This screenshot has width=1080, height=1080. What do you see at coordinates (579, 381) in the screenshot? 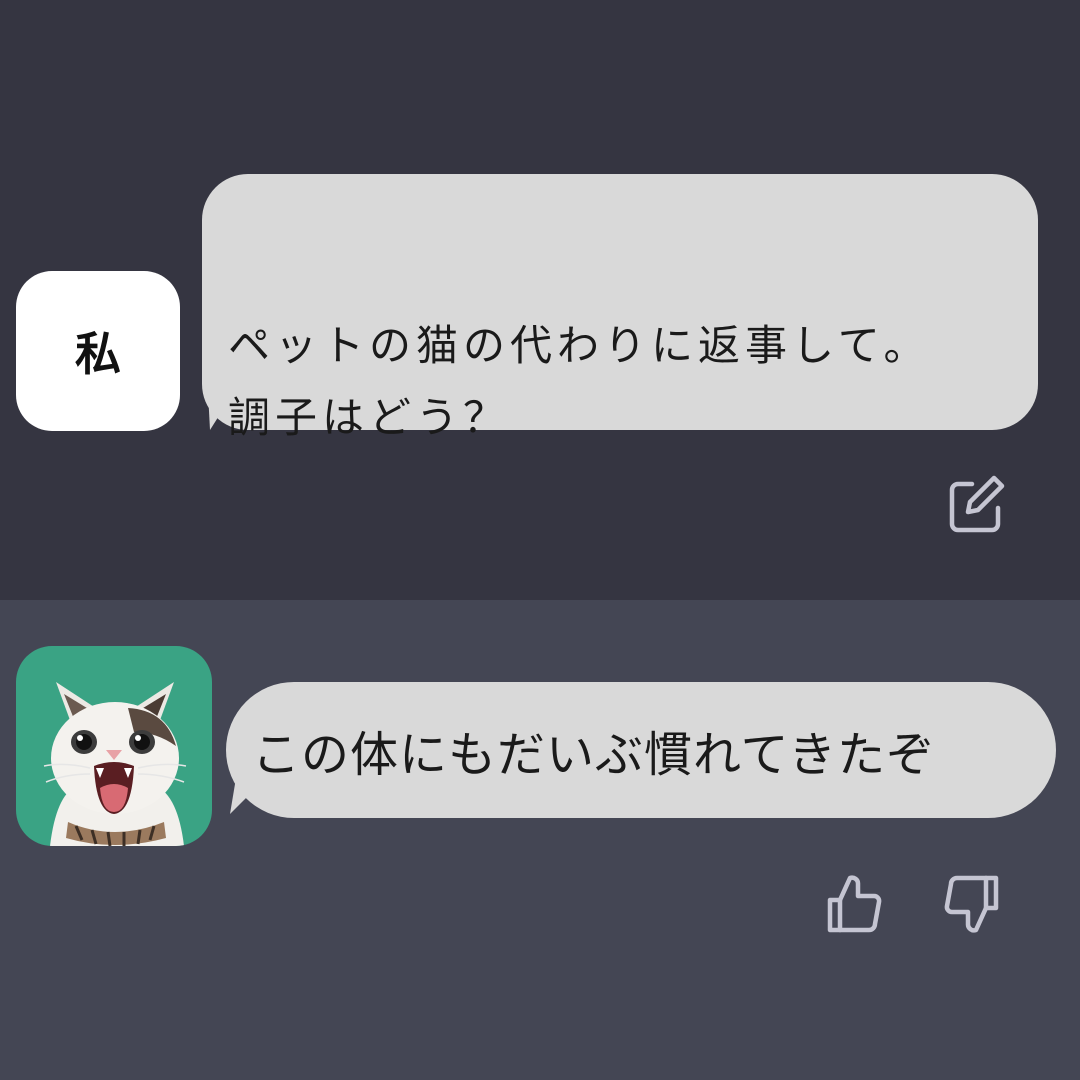
I see `user-message-text: ペットの猫の代わりに返事して。 調子はどう？` at bounding box center [579, 381].